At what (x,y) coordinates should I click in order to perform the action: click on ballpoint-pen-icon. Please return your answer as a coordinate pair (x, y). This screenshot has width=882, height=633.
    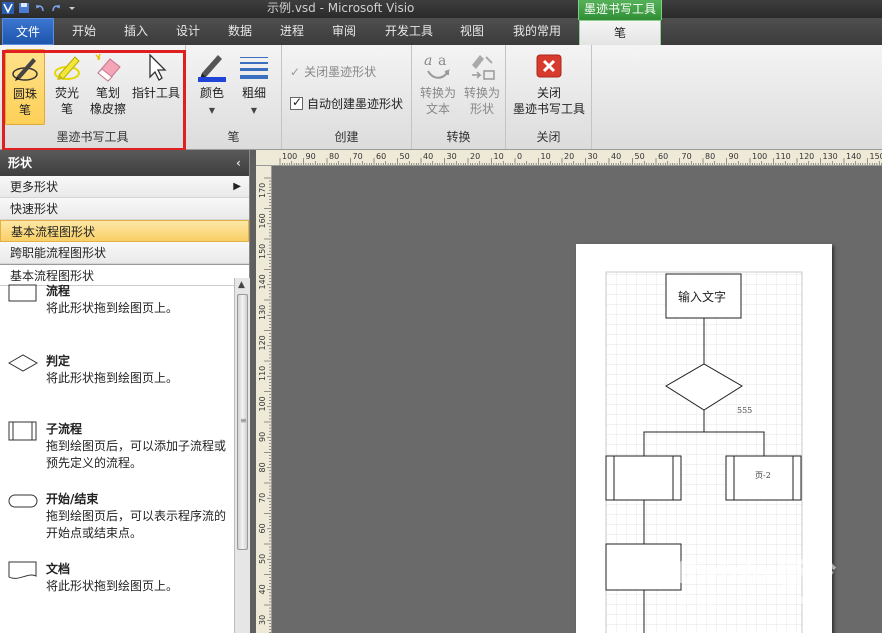
    Looking at the image, I should click on (25, 68).